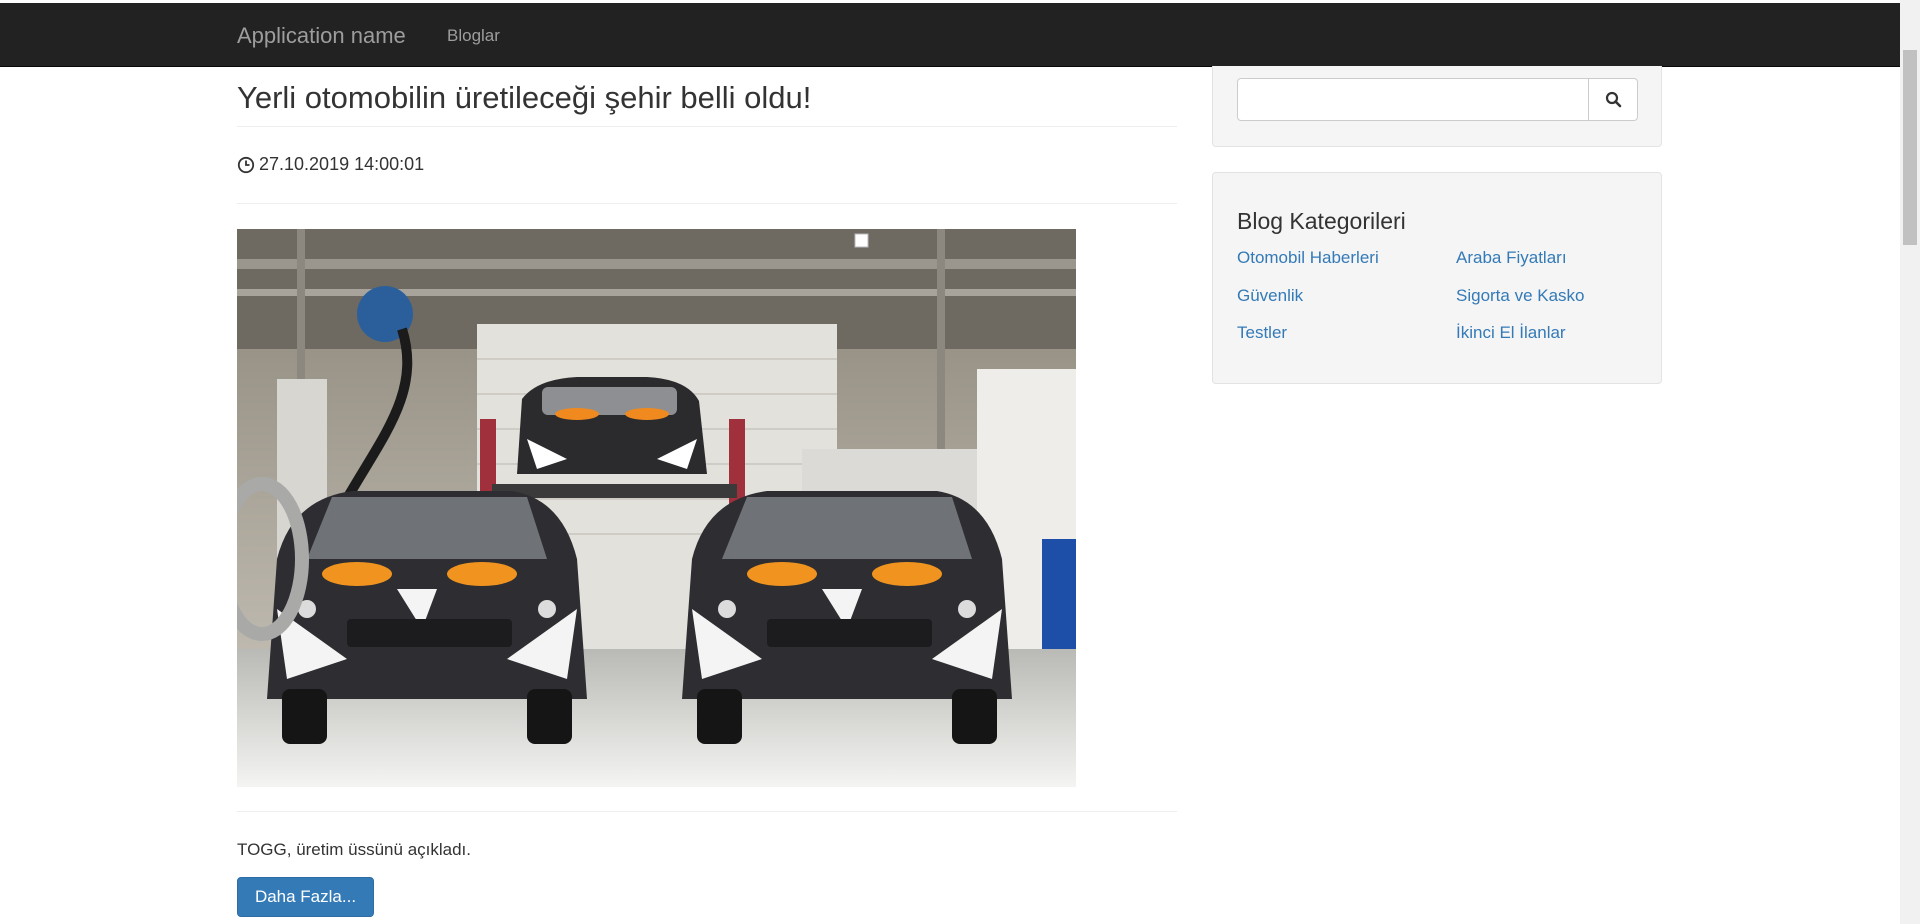  I want to click on category-link: Araba Fiyatları, so click(1511, 258).